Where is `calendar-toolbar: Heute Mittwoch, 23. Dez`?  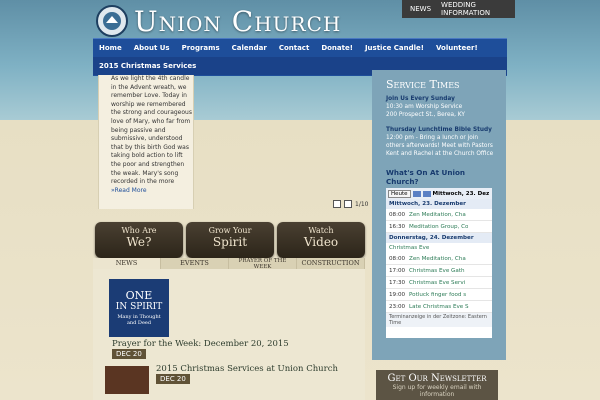
calendar-toolbar: Heute Mittwoch, 23. Dez is located at coordinates (439, 193).